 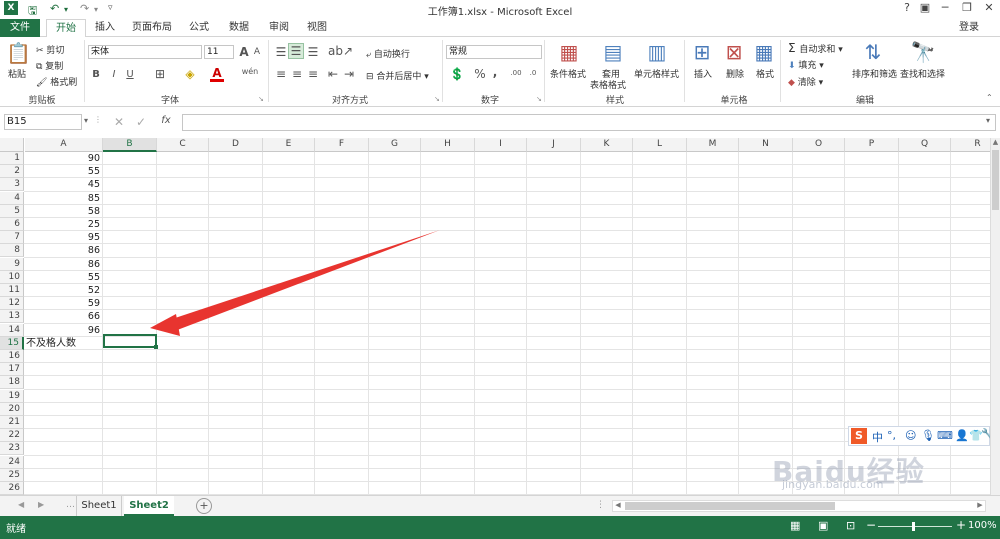 What do you see at coordinates (96, 74) in the screenshot?
I see `bold-button: B` at bounding box center [96, 74].